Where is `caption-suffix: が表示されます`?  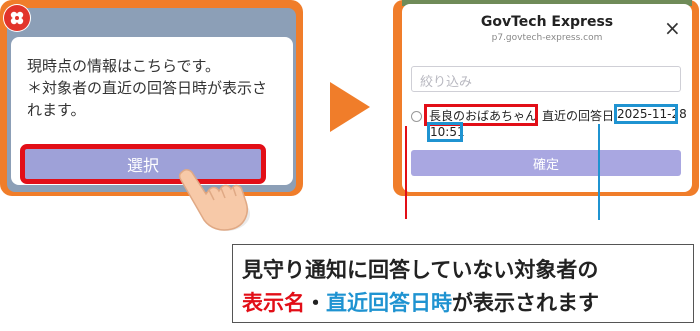
caption-suffix: が表示されます is located at coordinates (525, 303).